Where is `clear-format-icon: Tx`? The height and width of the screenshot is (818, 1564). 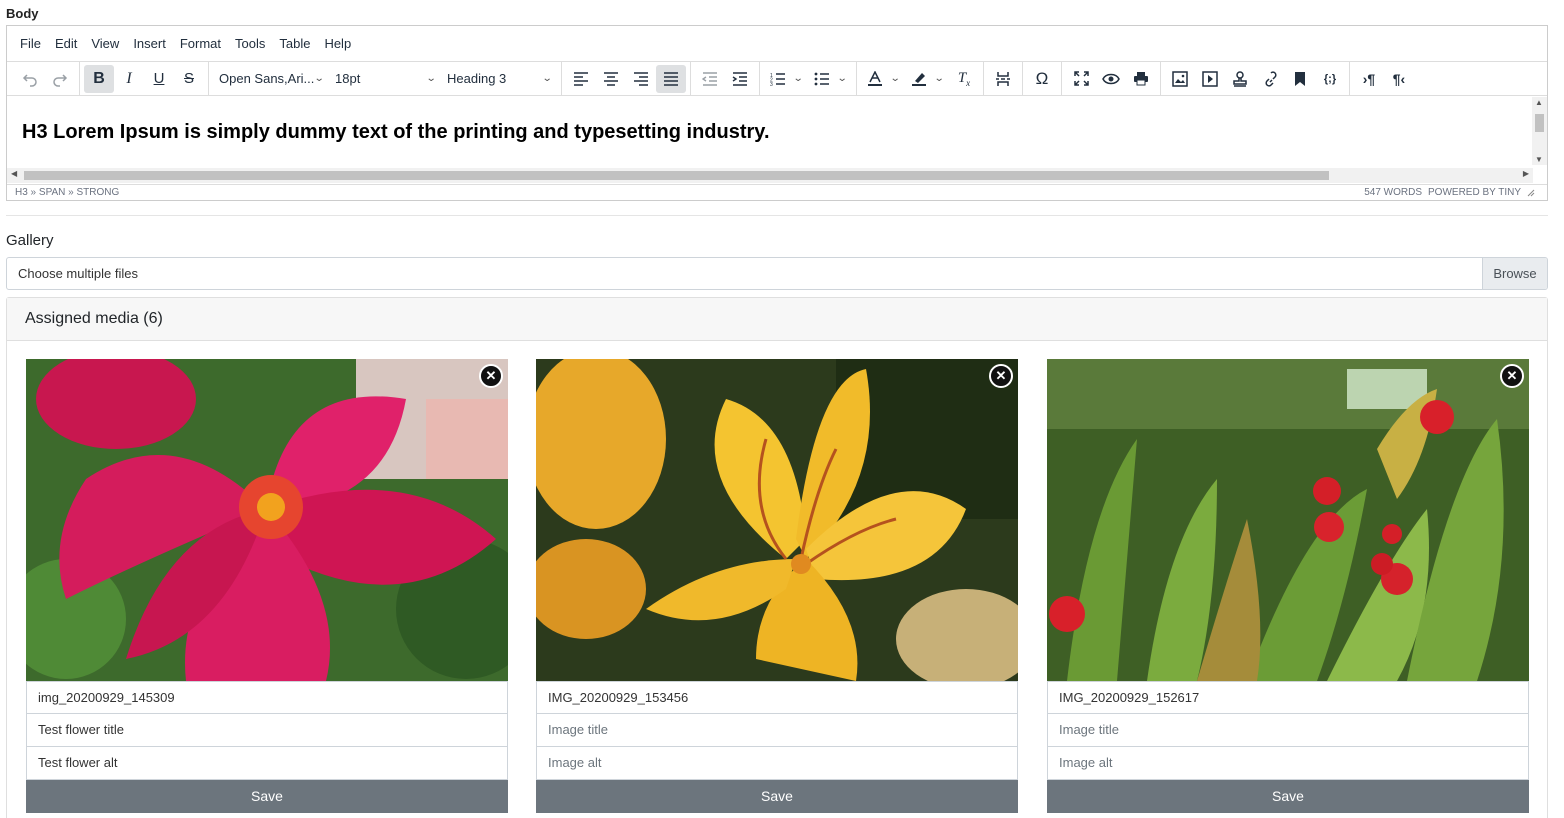 clear-format-icon: Tx is located at coordinates (964, 79).